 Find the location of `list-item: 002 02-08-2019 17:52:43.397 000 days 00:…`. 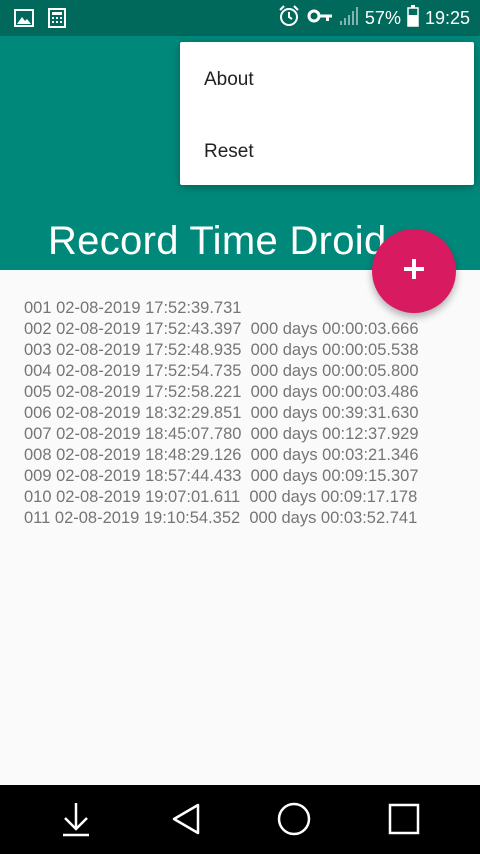

list-item: 002 02-08-2019 17:52:43.397 000 days 00:… is located at coordinates (221, 329).